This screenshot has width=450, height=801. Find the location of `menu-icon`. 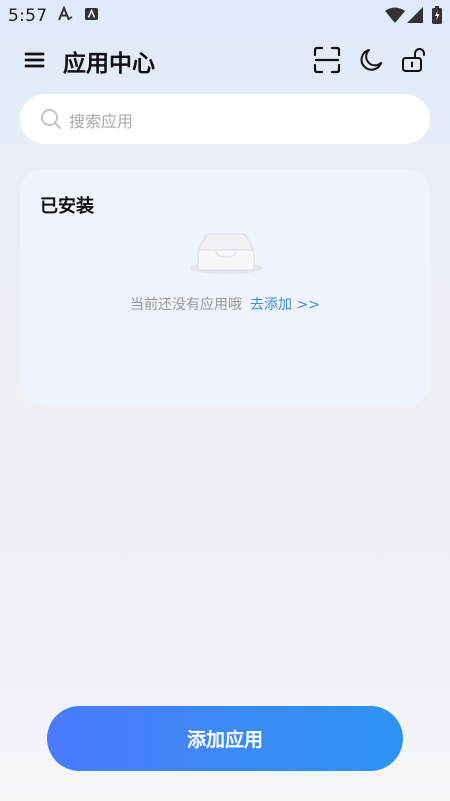

menu-icon is located at coordinates (35, 60).